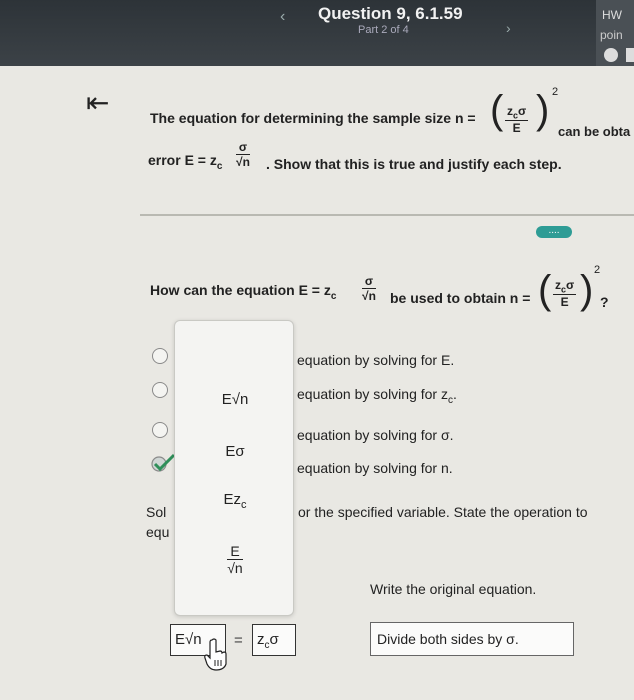 The image size is (634, 700). I want to click on answer-right-box: zcσ, so click(274, 640).